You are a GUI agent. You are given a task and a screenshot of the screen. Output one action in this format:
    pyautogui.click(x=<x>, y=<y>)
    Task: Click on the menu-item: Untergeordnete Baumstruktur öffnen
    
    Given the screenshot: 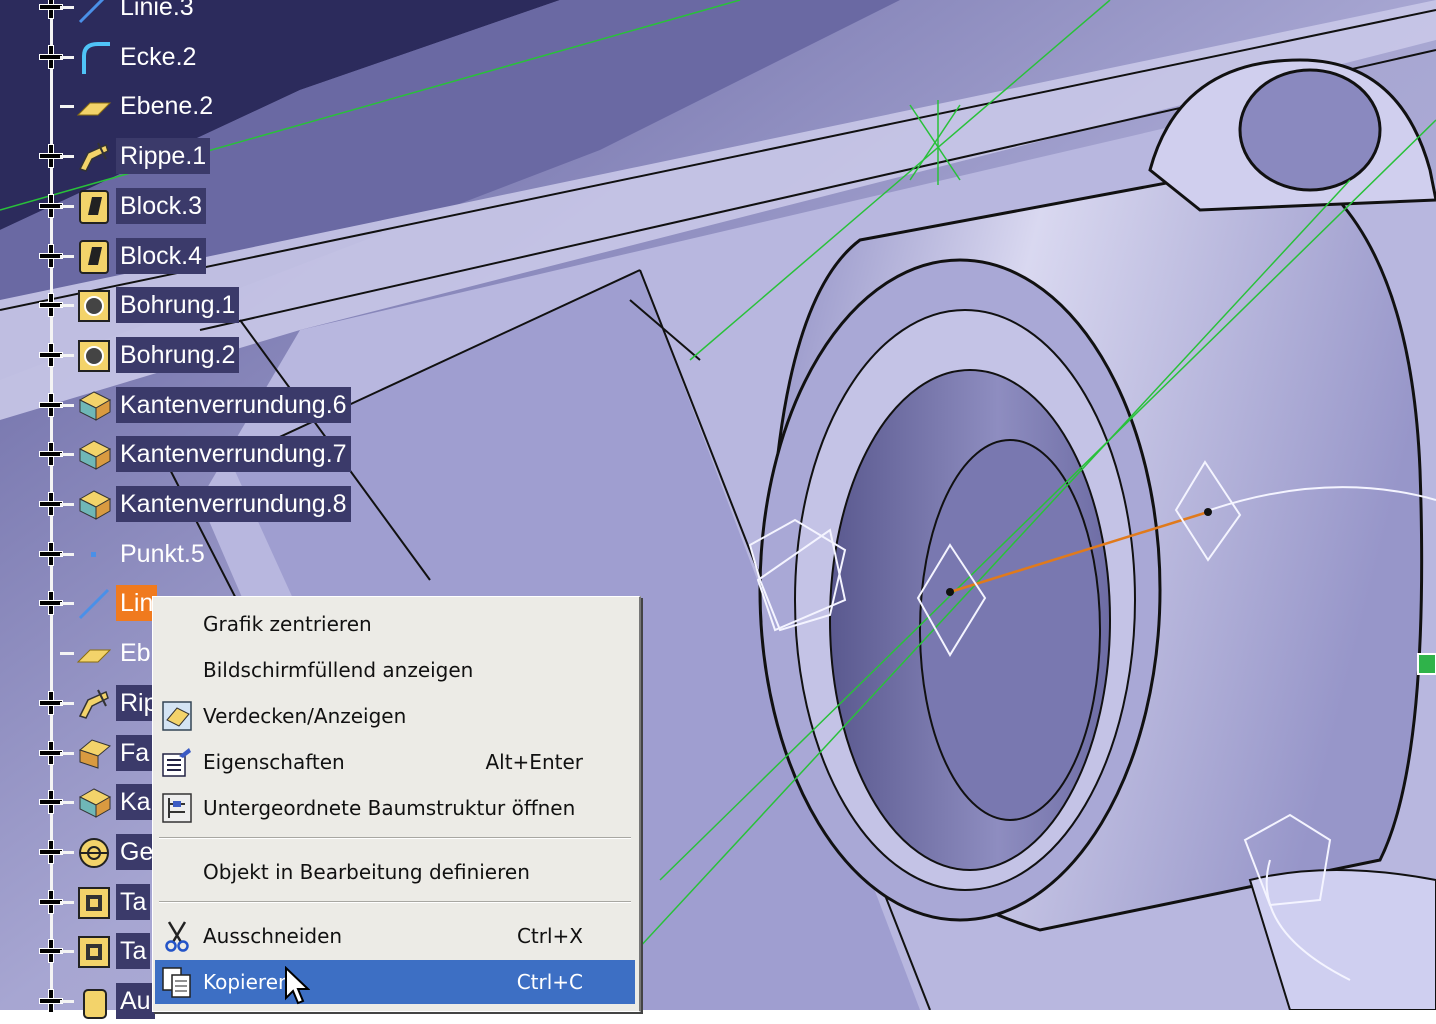 What is the action you would take?
    pyautogui.click(x=395, y=808)
    